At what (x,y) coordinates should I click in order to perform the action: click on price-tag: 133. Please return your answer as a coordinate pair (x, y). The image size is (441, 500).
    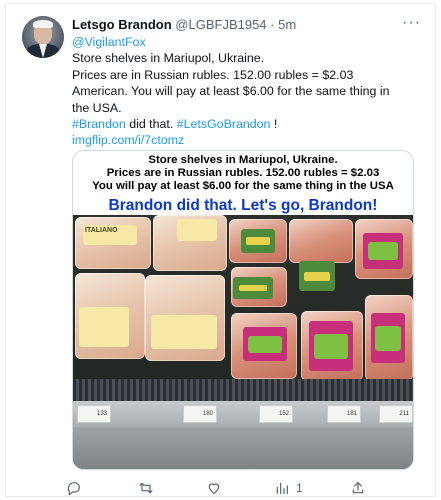
    Looking at the image, I should click on (94, 414).